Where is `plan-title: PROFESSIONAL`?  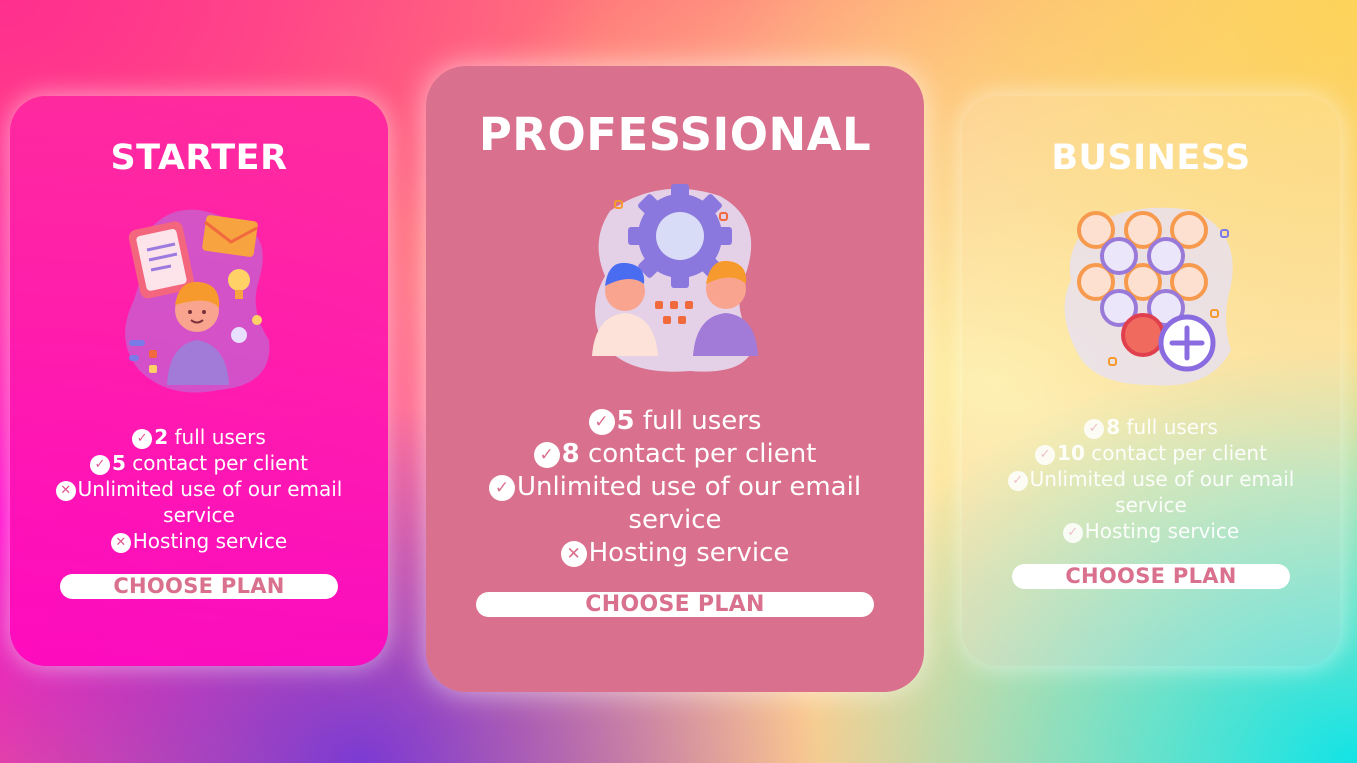 plan-title: PROFESSIONAL is located at coordinates (675, 134).